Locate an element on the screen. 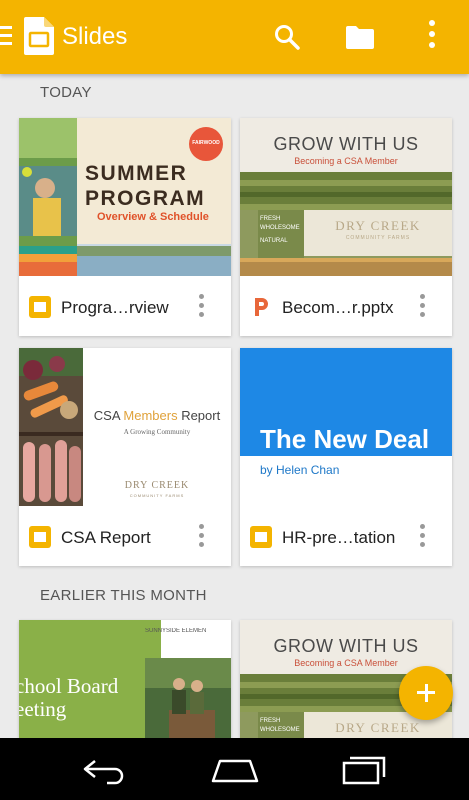 The width and height of the screenshot is (469, 800). thumb-title-part1: CSA is located at coordinates (108, 415).